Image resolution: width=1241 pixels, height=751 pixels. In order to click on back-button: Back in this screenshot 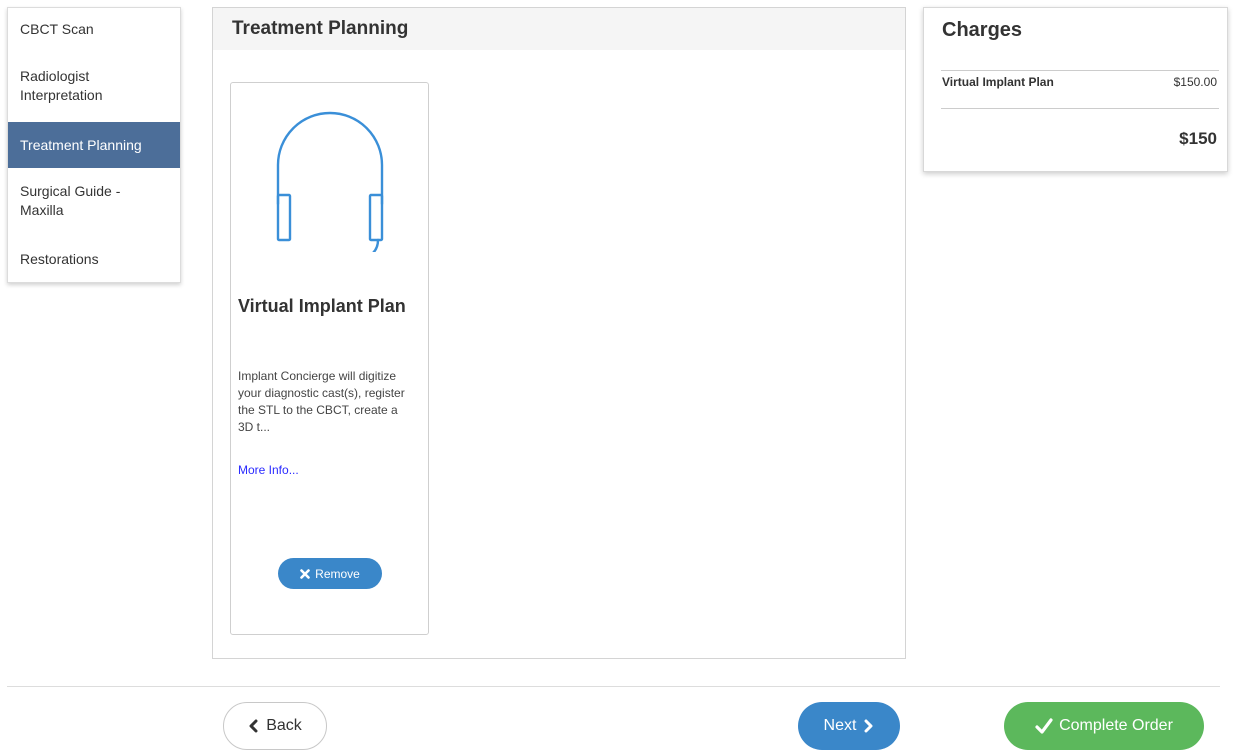, I will do `click(275, 726)`.